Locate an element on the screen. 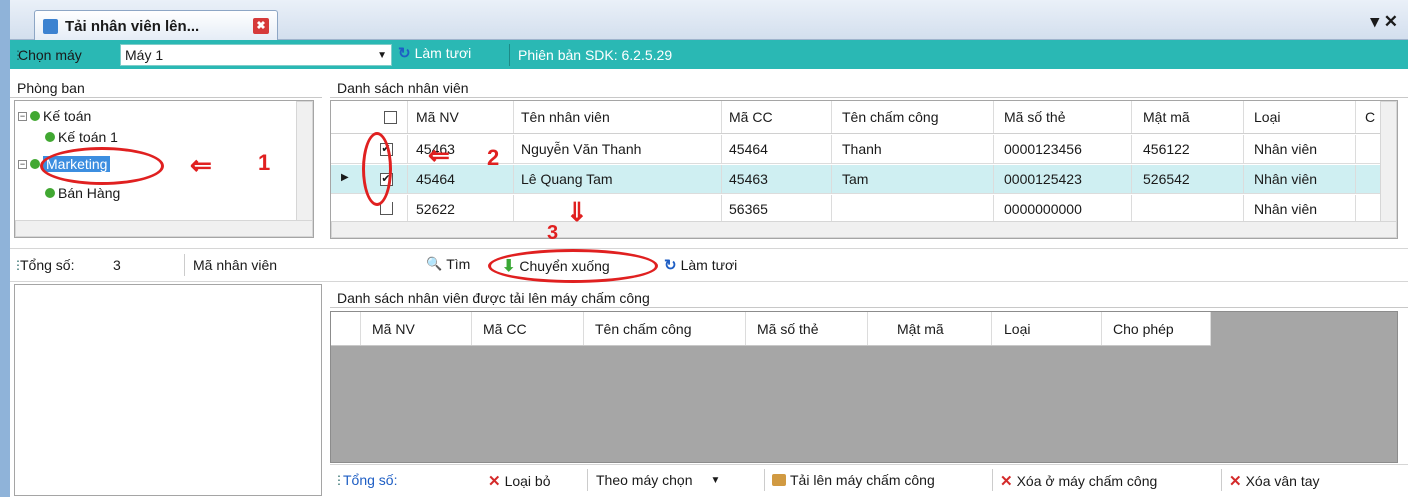 This screenshot has height=497, width=1408. cell-ma-cc: 45463 is located at coordinates (748, 179).